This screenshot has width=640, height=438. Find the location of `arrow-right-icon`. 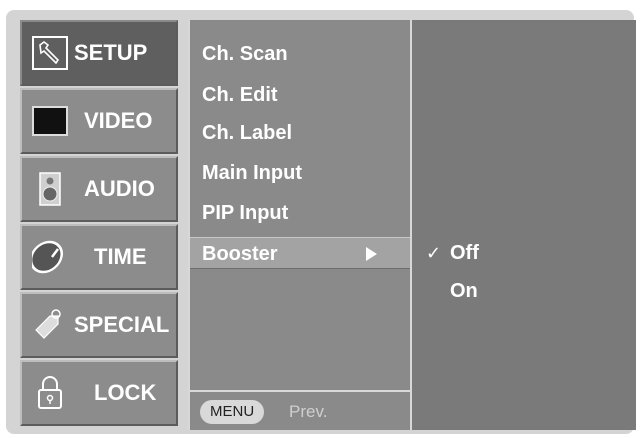

arrow-right-icon is located at coordinates (371, 254).